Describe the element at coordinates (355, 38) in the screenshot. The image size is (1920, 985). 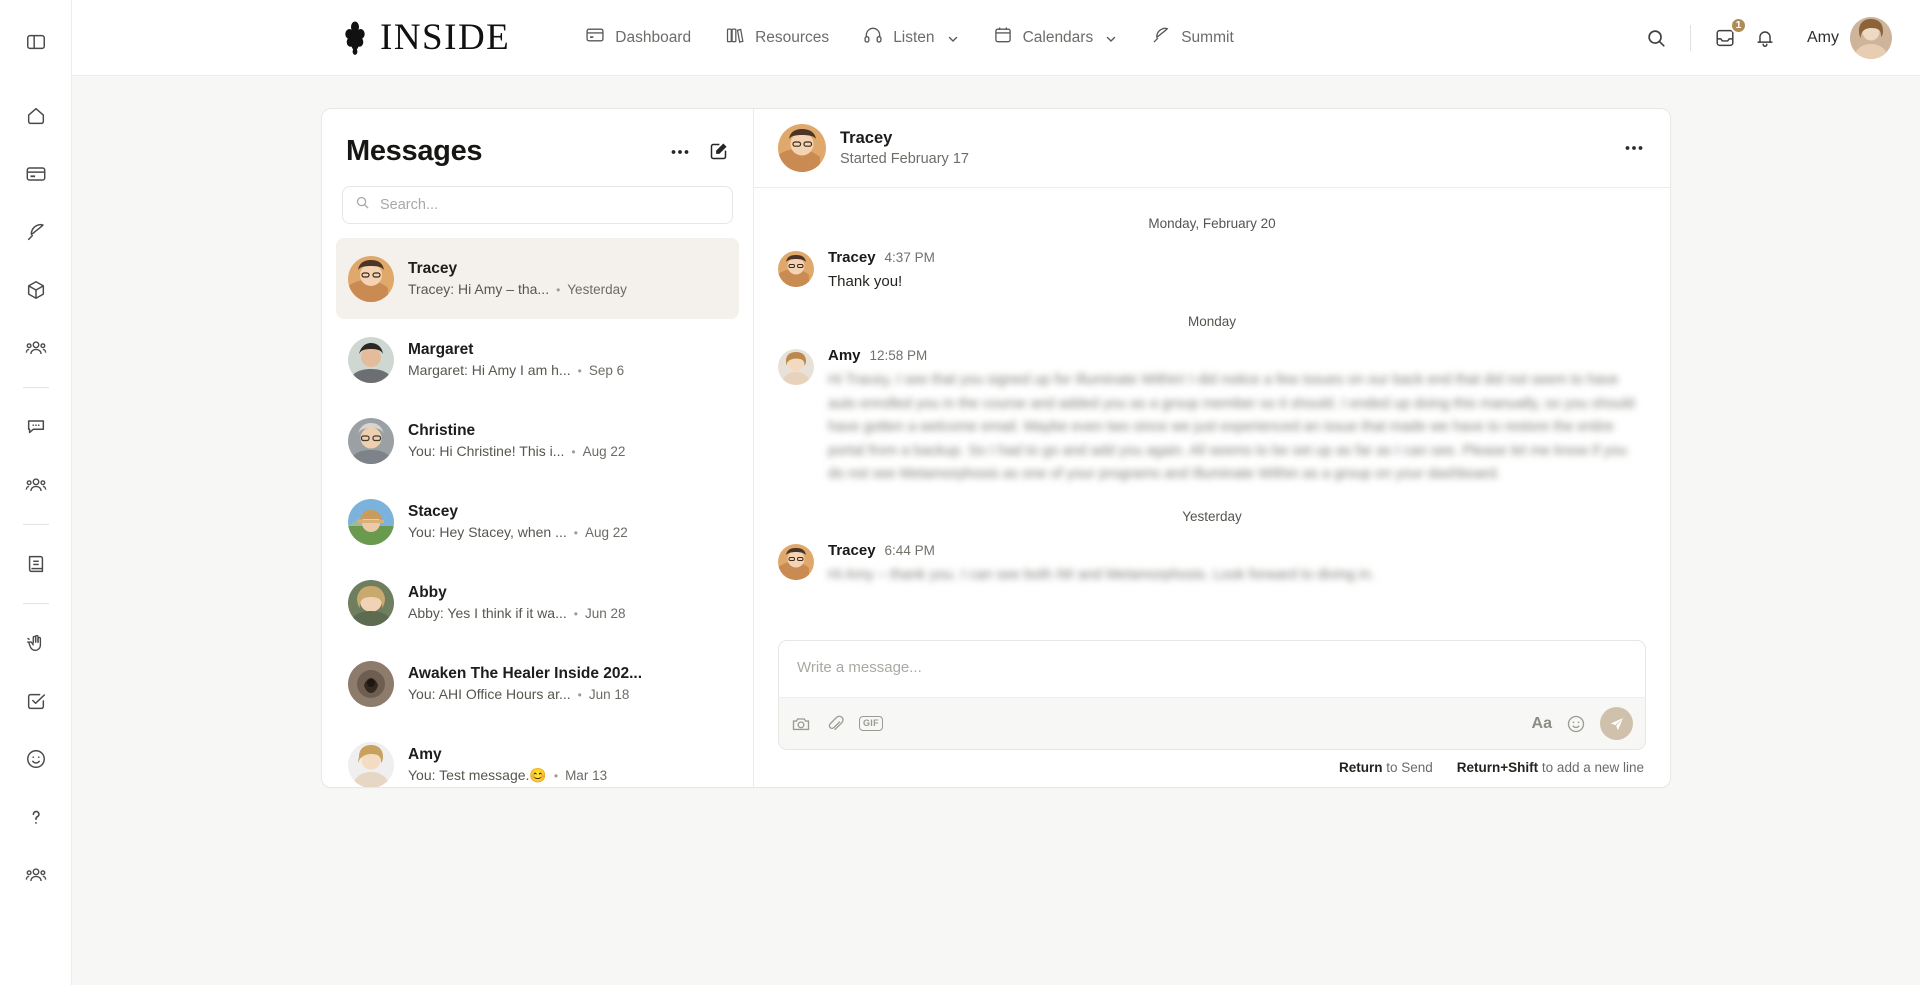
I see `pinecone-icon` at that location.